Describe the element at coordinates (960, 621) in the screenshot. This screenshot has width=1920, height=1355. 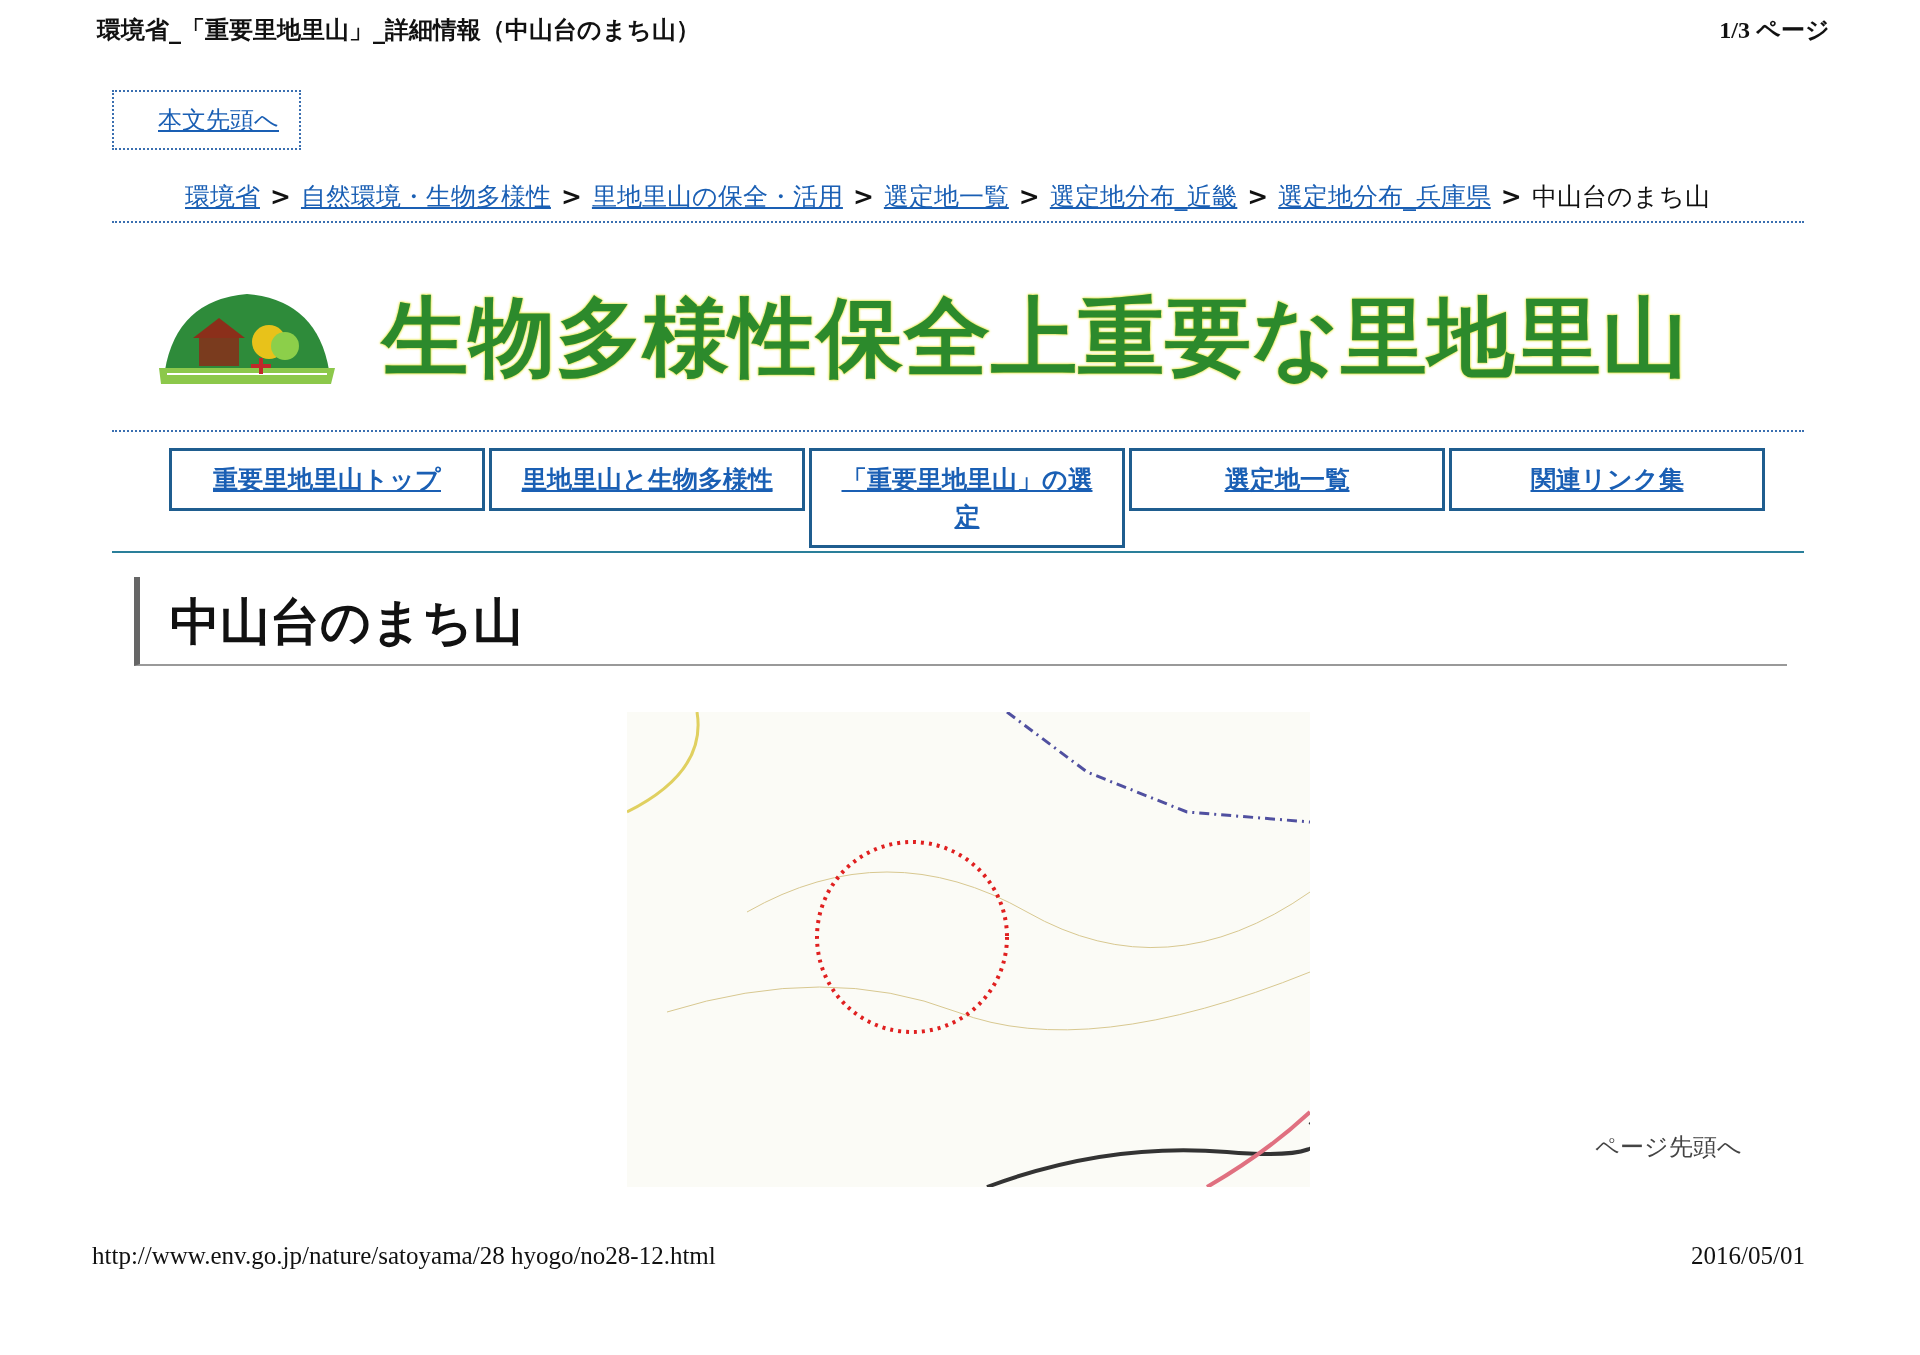
I see `page-heading: 中山台のまち山` at that location.